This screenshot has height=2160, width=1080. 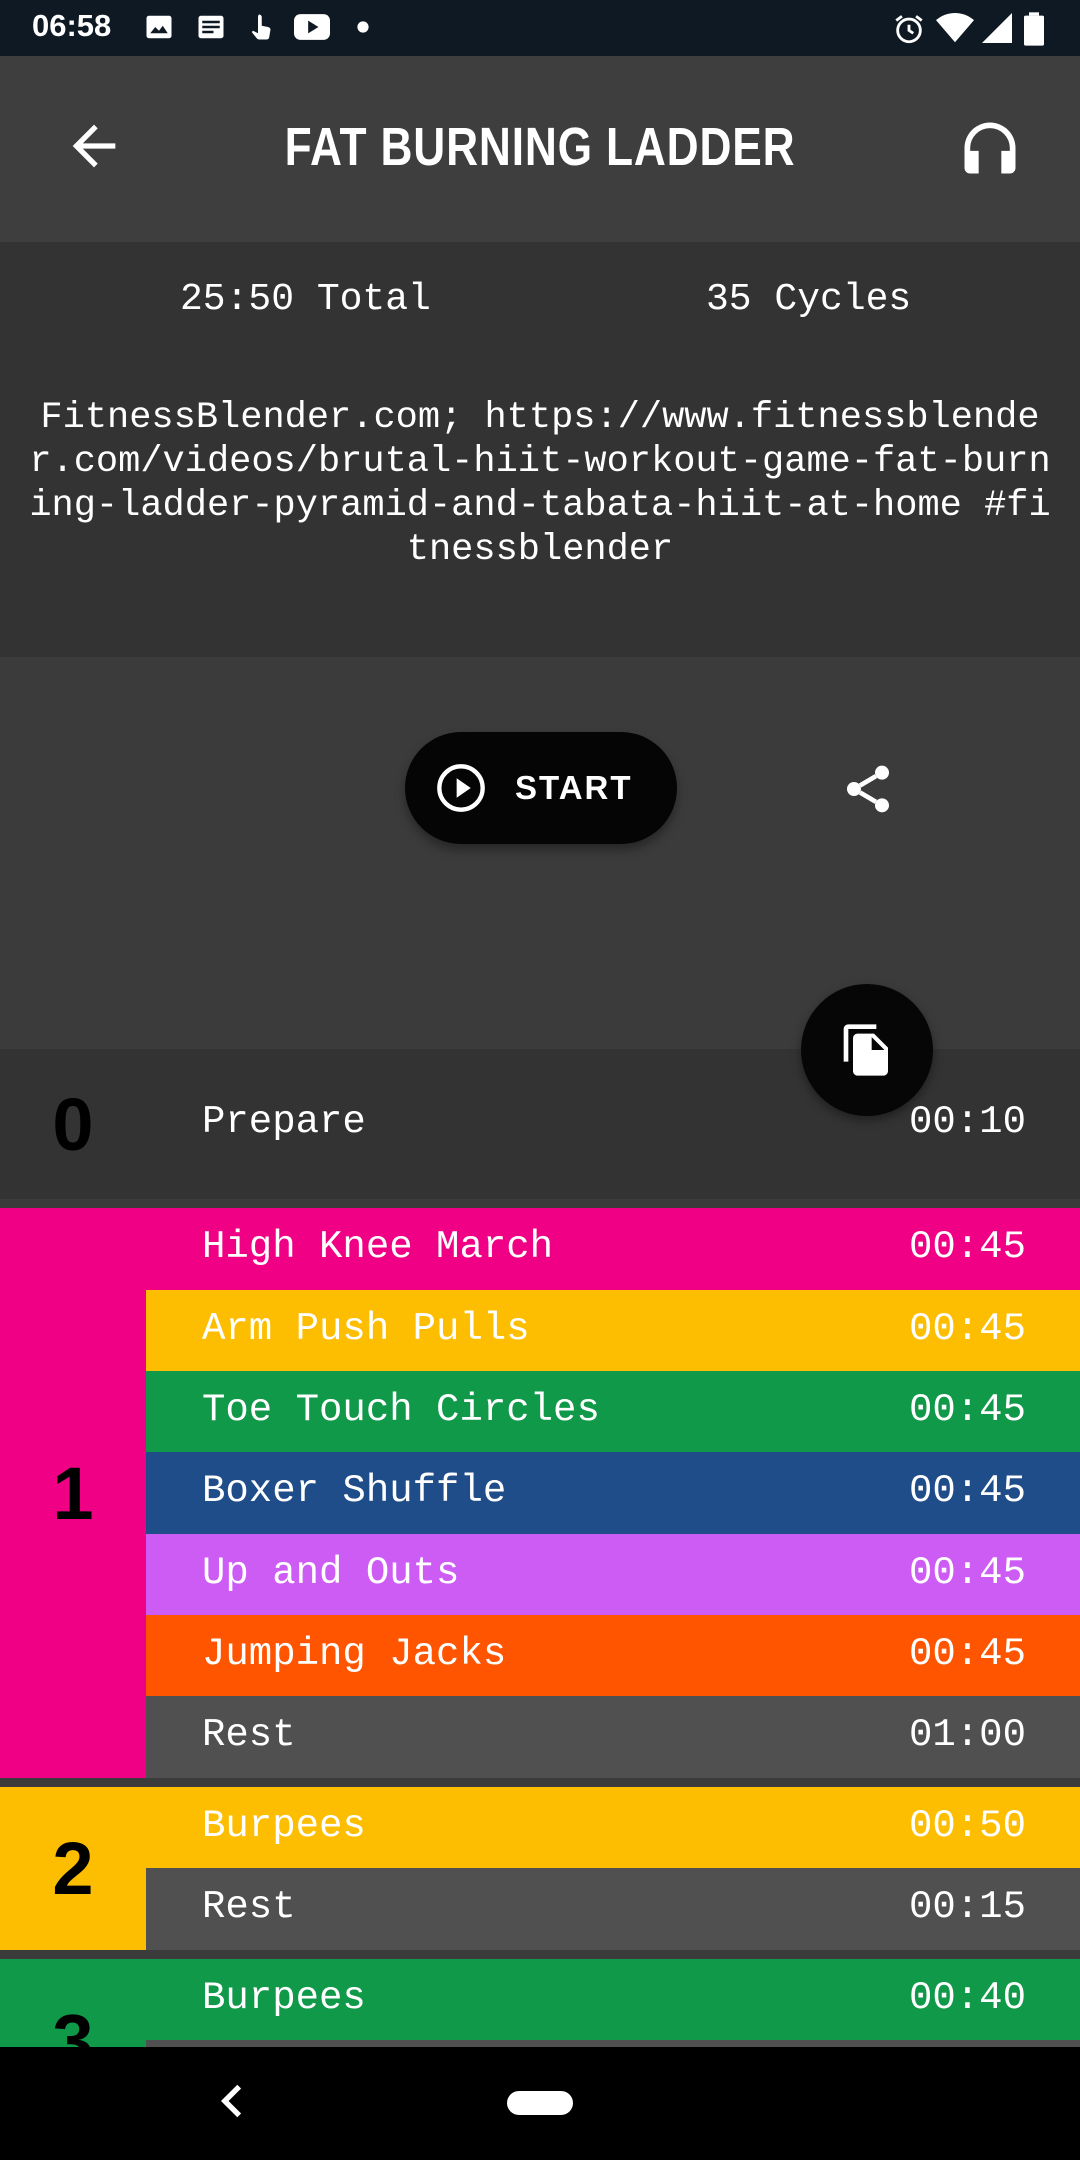 I want to click on more-notifications-dot-icon, so click(x=363, y=27).